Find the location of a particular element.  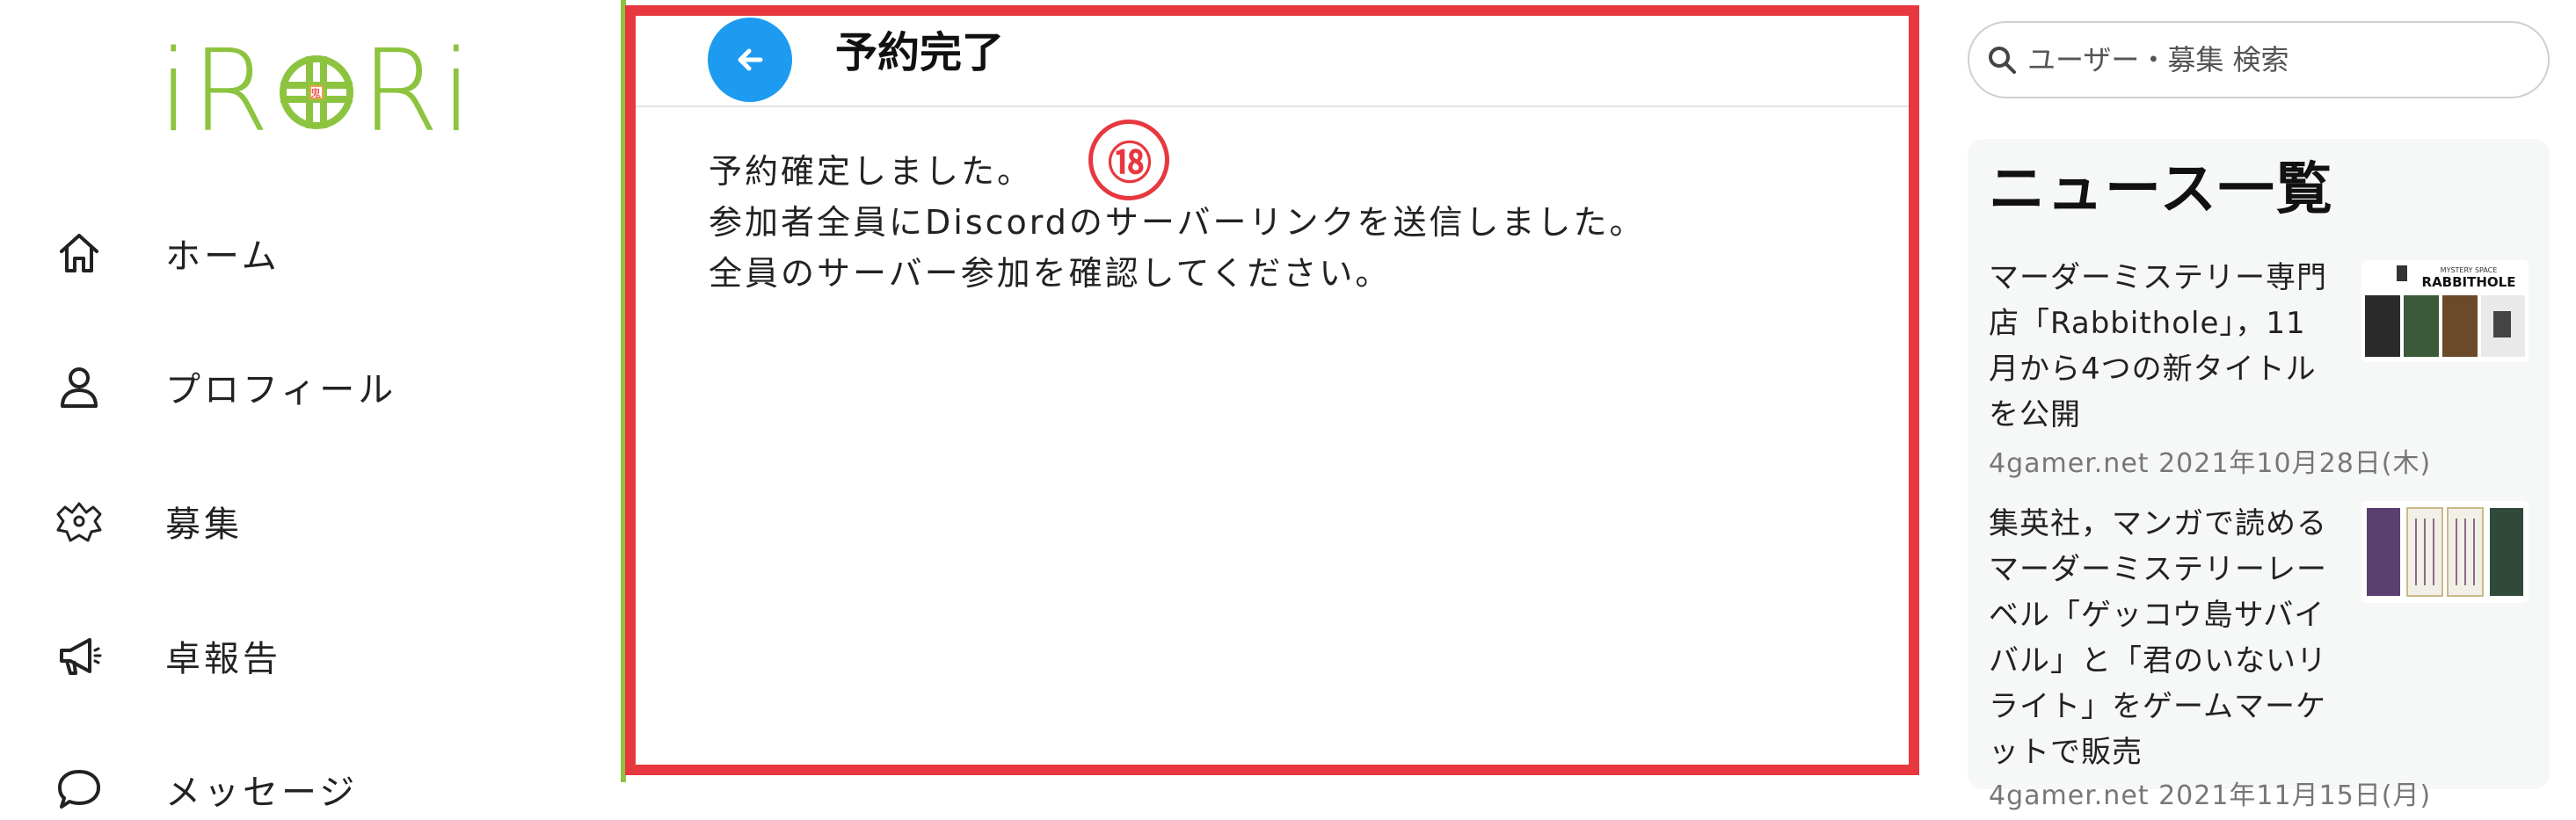

sidebar-item-home: ホーム is located at coordinates (316, 253).